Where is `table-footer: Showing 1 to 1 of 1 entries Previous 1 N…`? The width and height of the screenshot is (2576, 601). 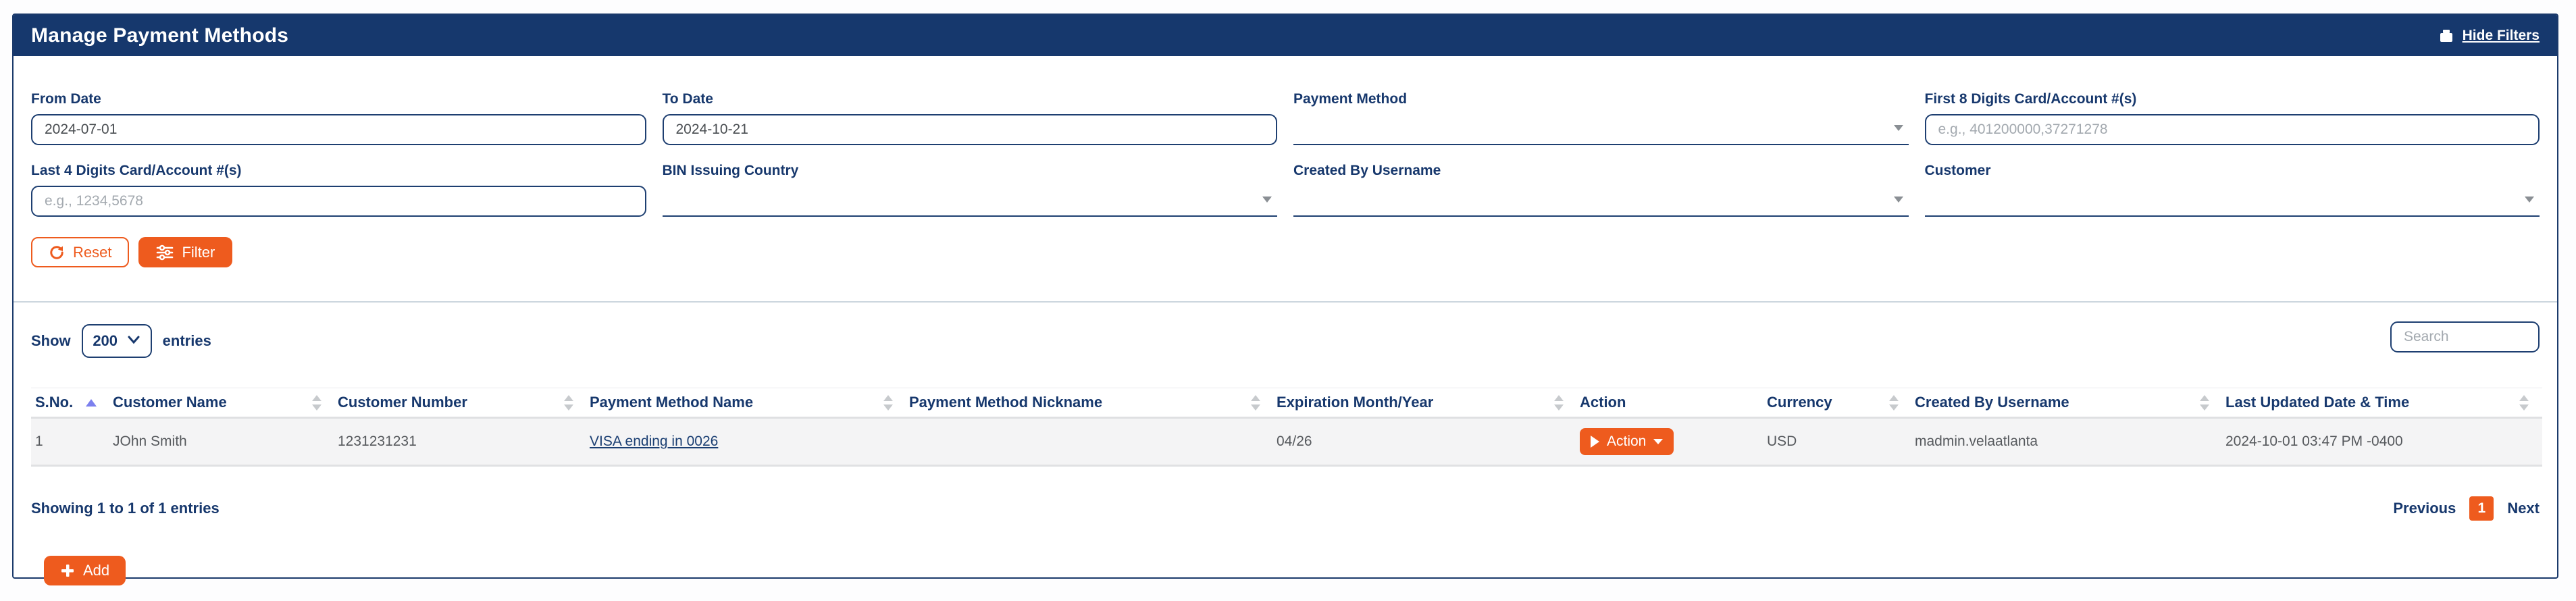 table-footer: Showing 1 to 1 of 1 entries Previous 1 N… is located at coordinates (1285, 494).